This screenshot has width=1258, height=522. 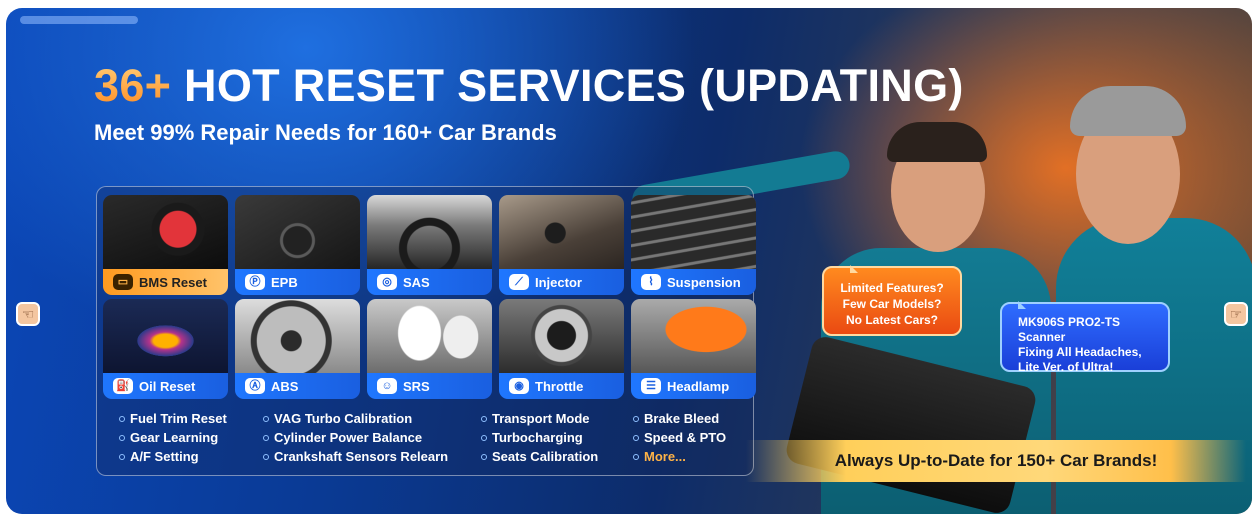 I want to click on service-card-injector: ⟋ Injector, so click(x=561, y=245).